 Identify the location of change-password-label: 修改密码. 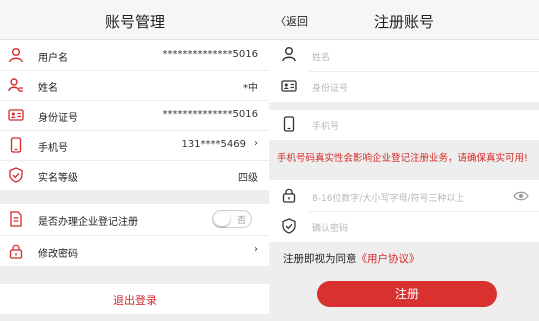
(58, 254).